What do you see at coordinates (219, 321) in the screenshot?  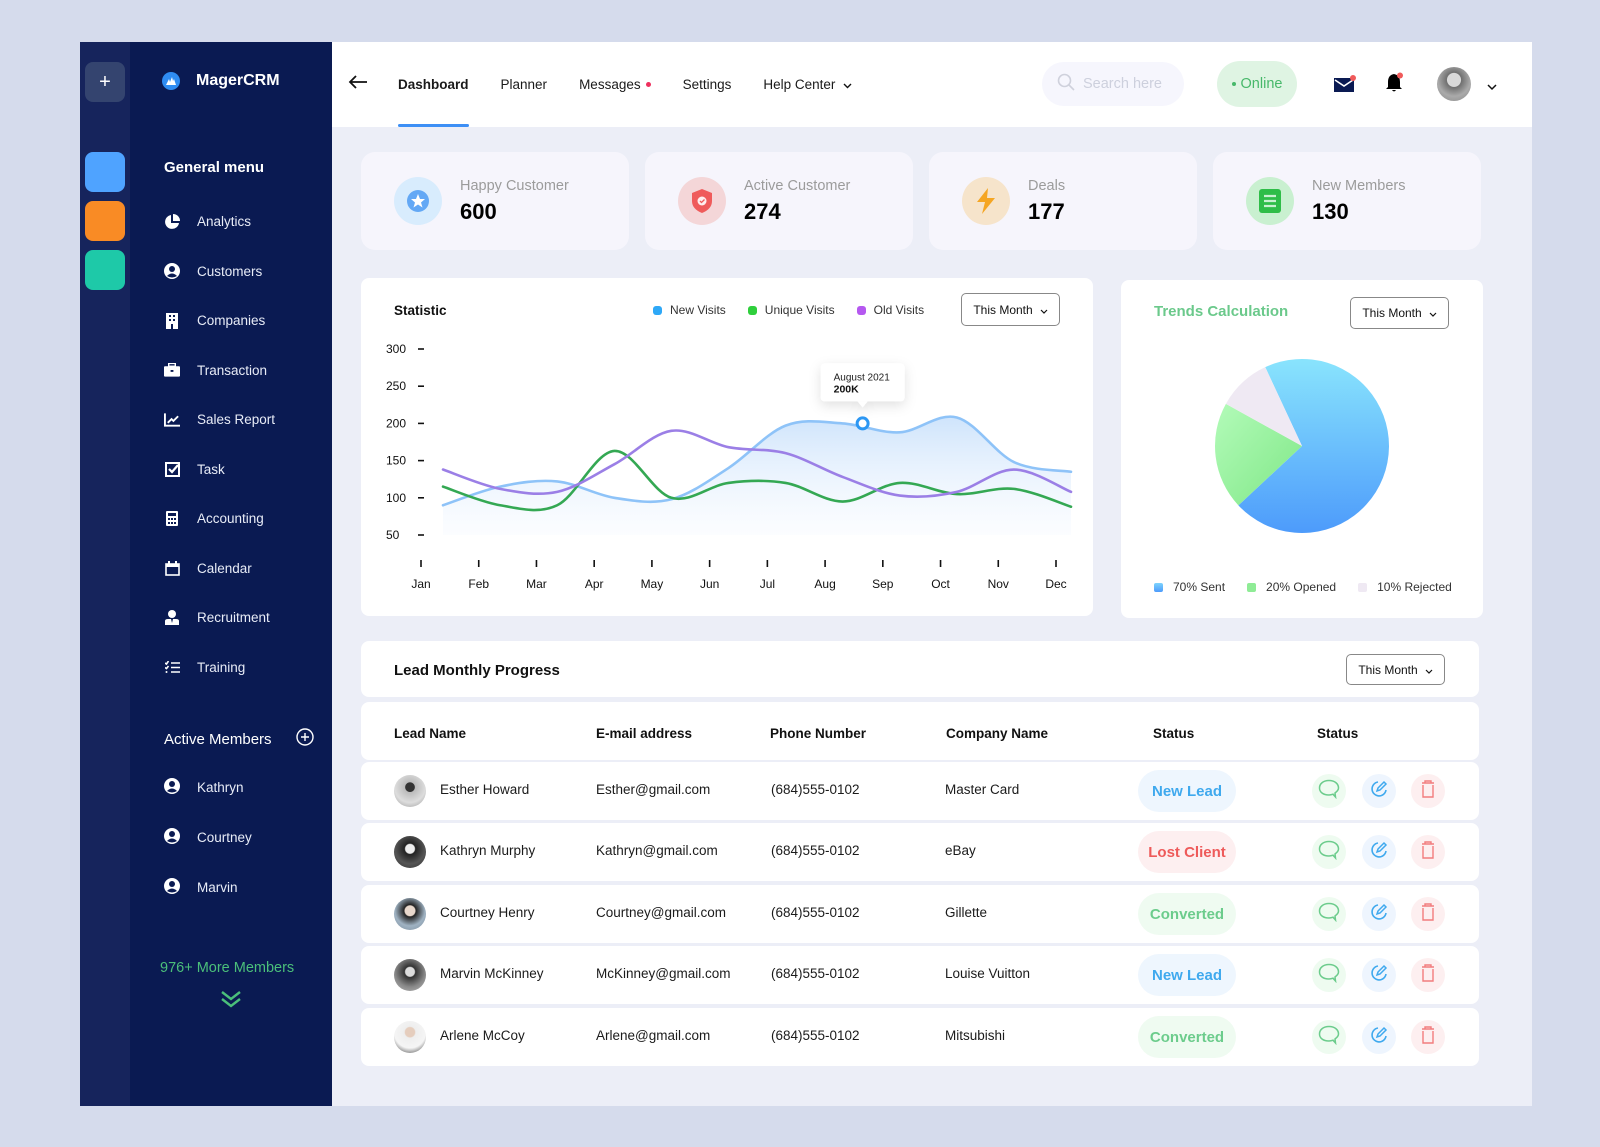 I see `sidebar-item-companies: Companies` at bounding box center [219, 321].